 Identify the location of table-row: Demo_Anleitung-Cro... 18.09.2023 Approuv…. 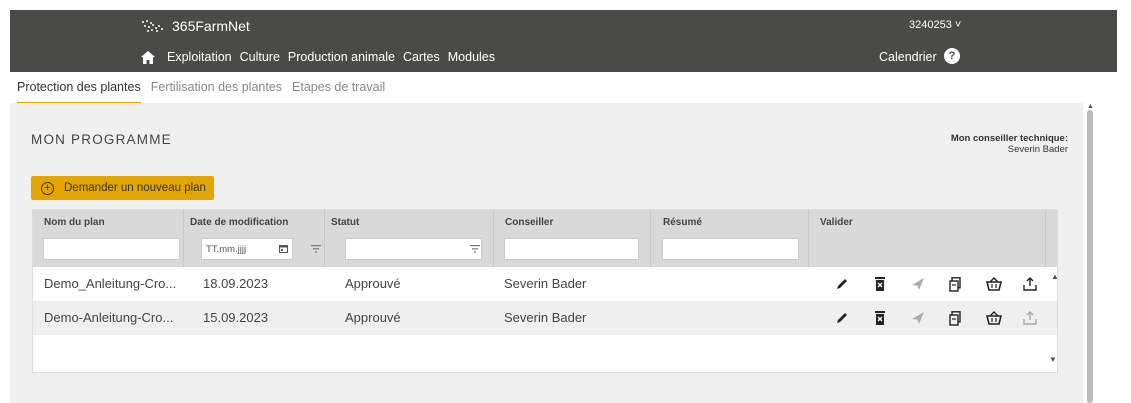
(545, 284).